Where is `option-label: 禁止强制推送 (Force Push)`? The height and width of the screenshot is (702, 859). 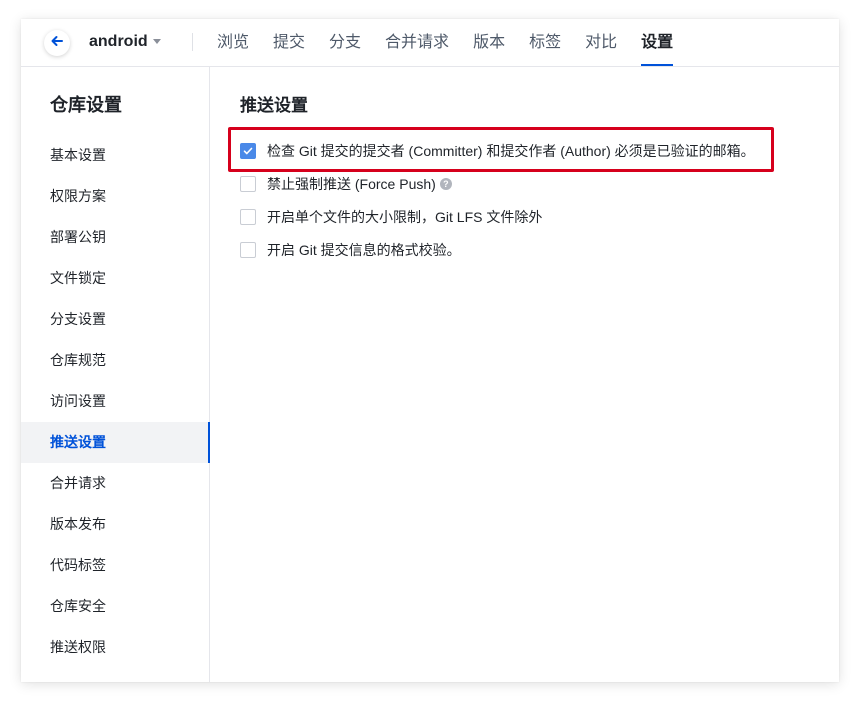 option-label: 禁止强制推送 (Force Push) is located at coordinates (351, 183).